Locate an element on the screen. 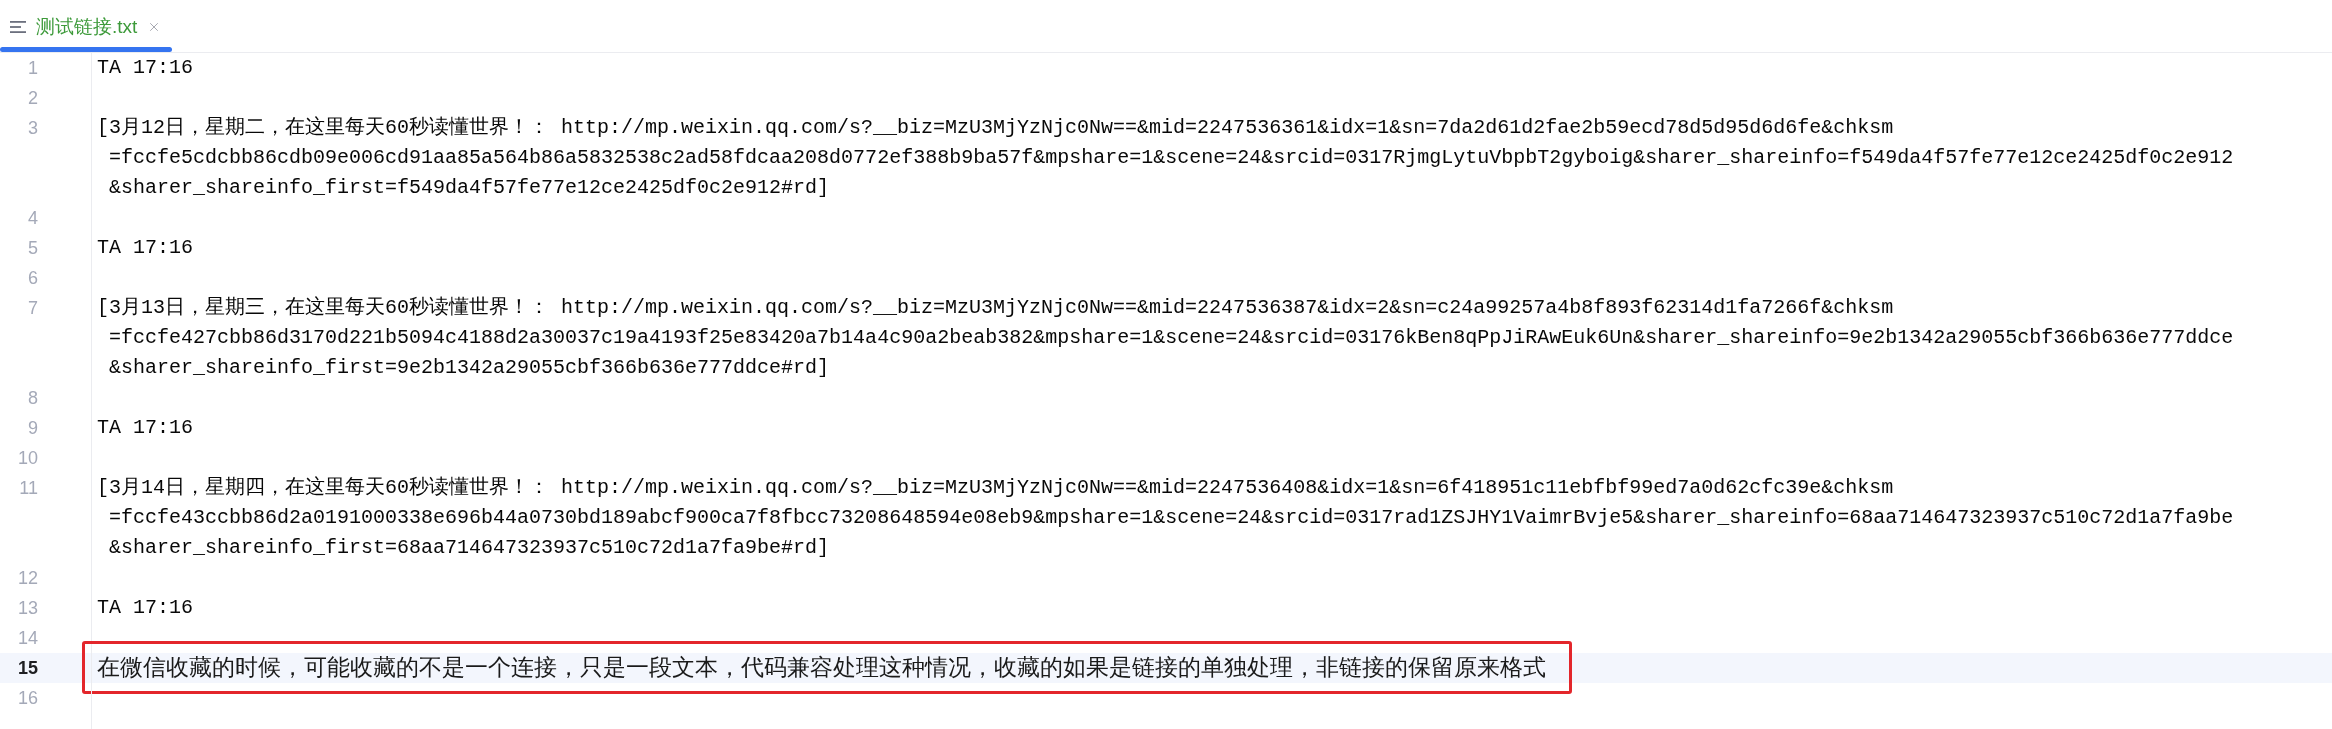 This screenshot has width=2332, height=729. line-number: 13 is located at coordinates (27, 608).